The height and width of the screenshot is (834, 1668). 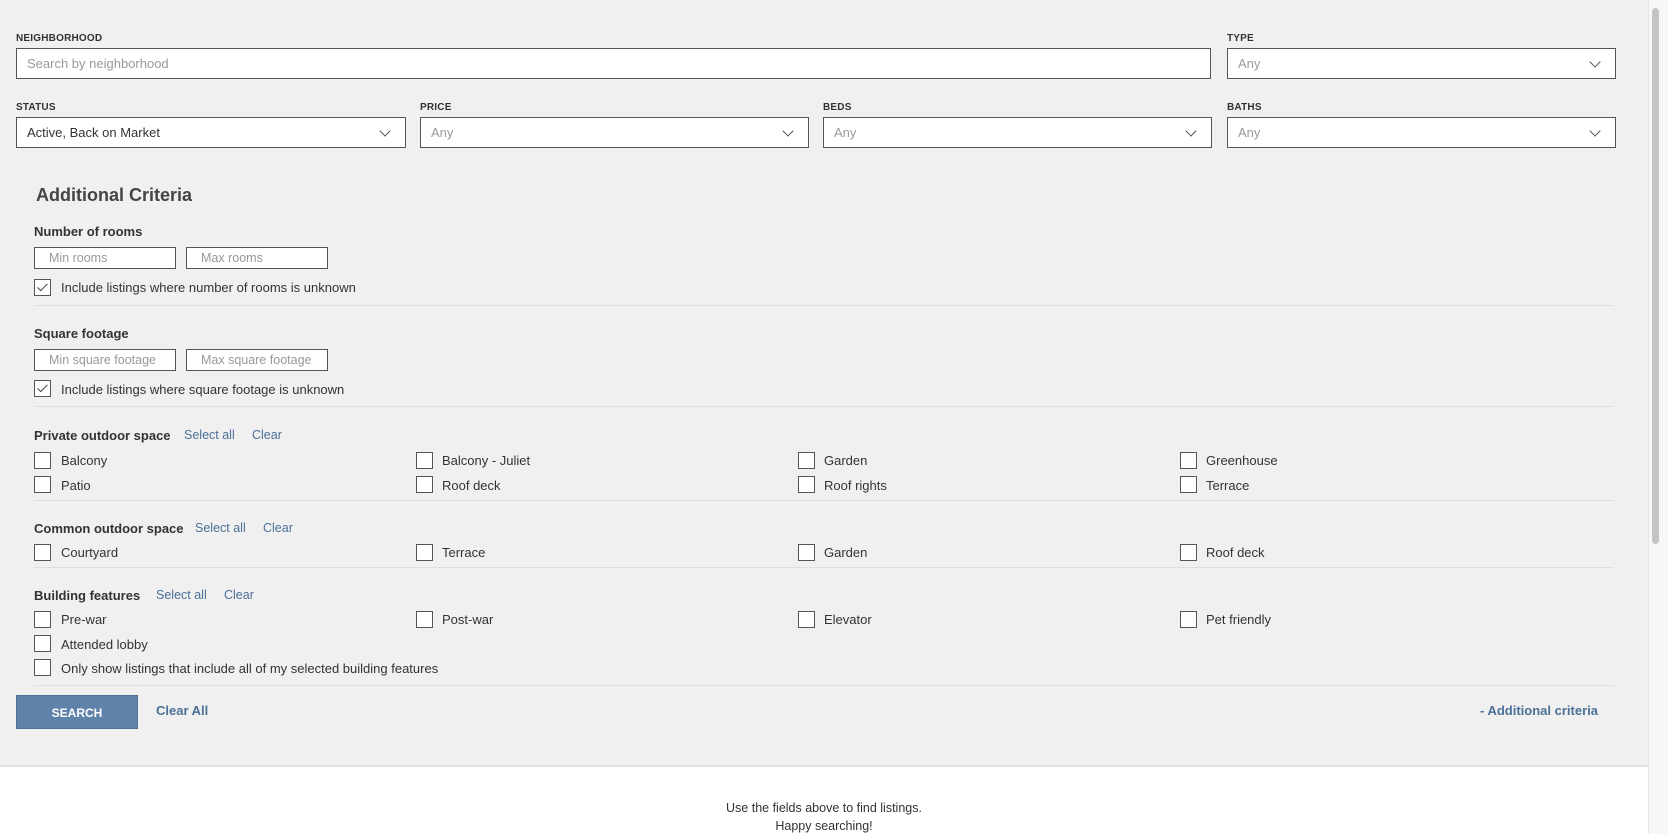 What do you see at coordinates (1244, 107) in the screenshot?
I see `baths-label: BATHS` at bounding box center [1244, 107].